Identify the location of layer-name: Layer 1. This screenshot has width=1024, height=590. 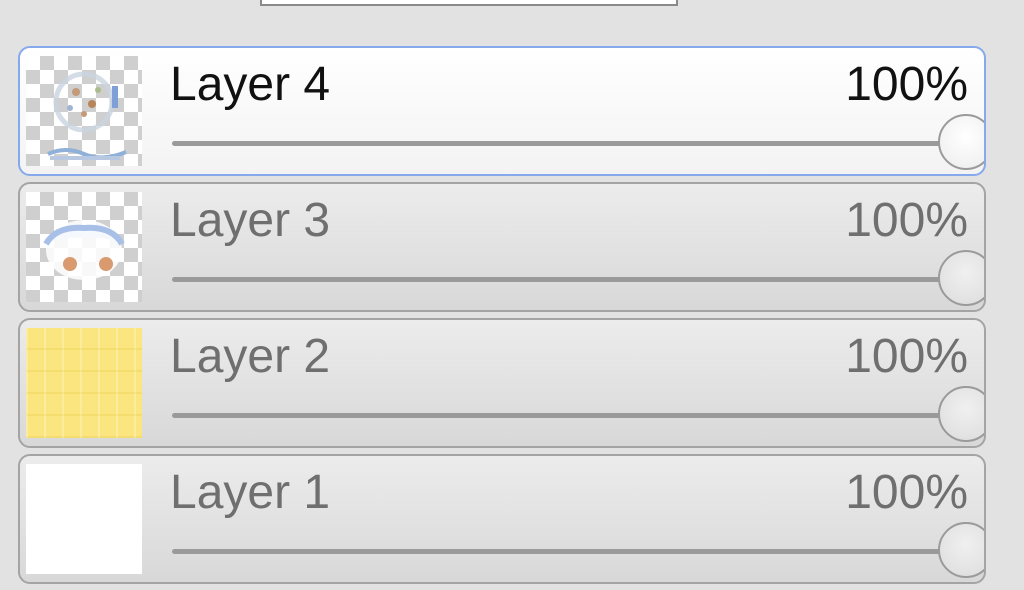
(250, 492).